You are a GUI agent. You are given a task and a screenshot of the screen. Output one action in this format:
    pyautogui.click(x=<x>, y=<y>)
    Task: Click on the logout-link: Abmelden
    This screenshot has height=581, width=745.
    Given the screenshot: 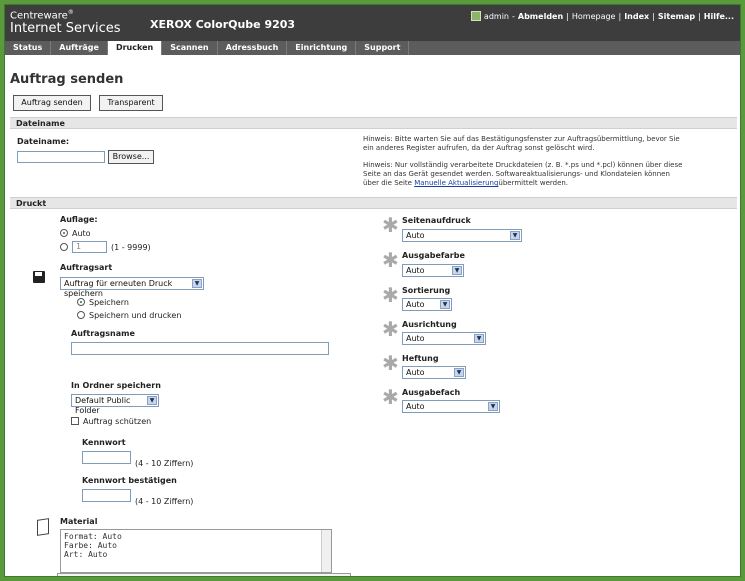 What is the action you would take?
    pyautogui.click(x=540, y=16)
    